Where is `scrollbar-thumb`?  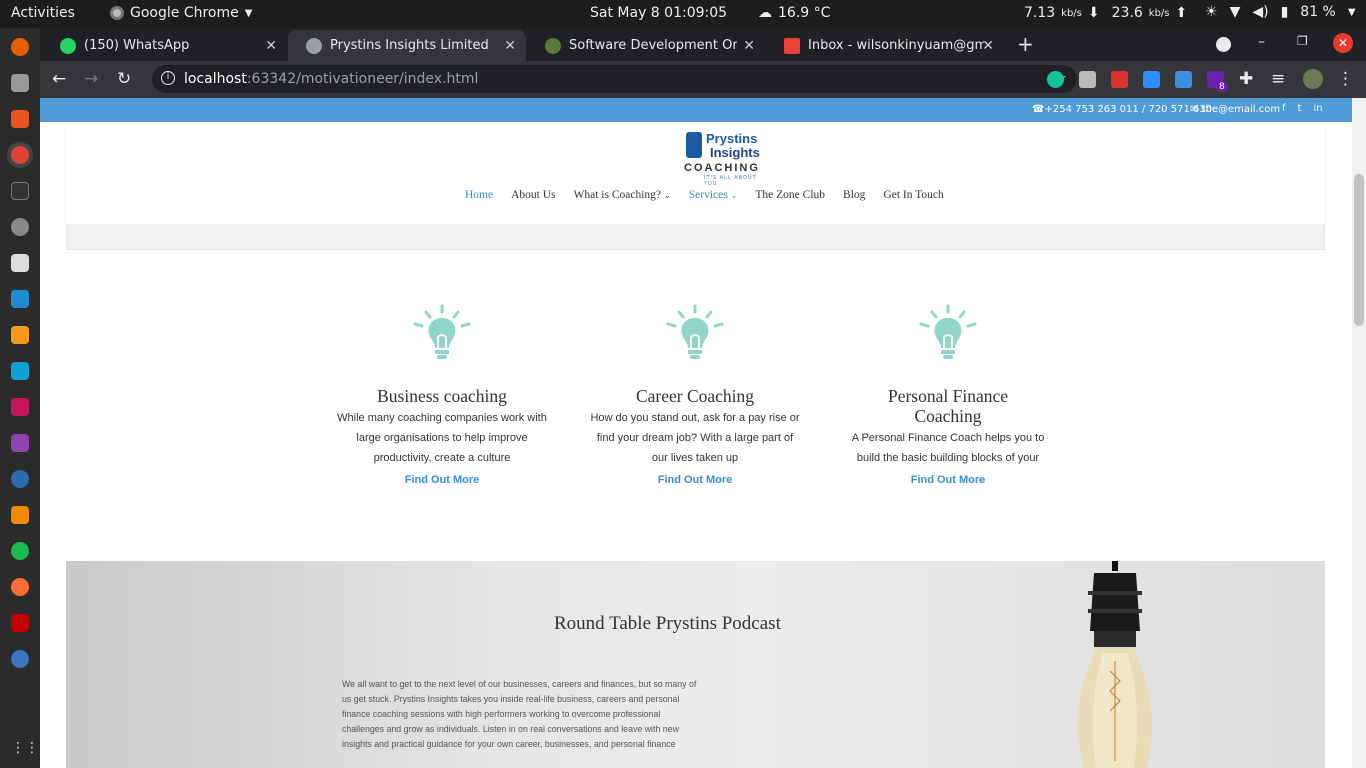
scrollbar-thumb is located at coordinates (1359, 250).